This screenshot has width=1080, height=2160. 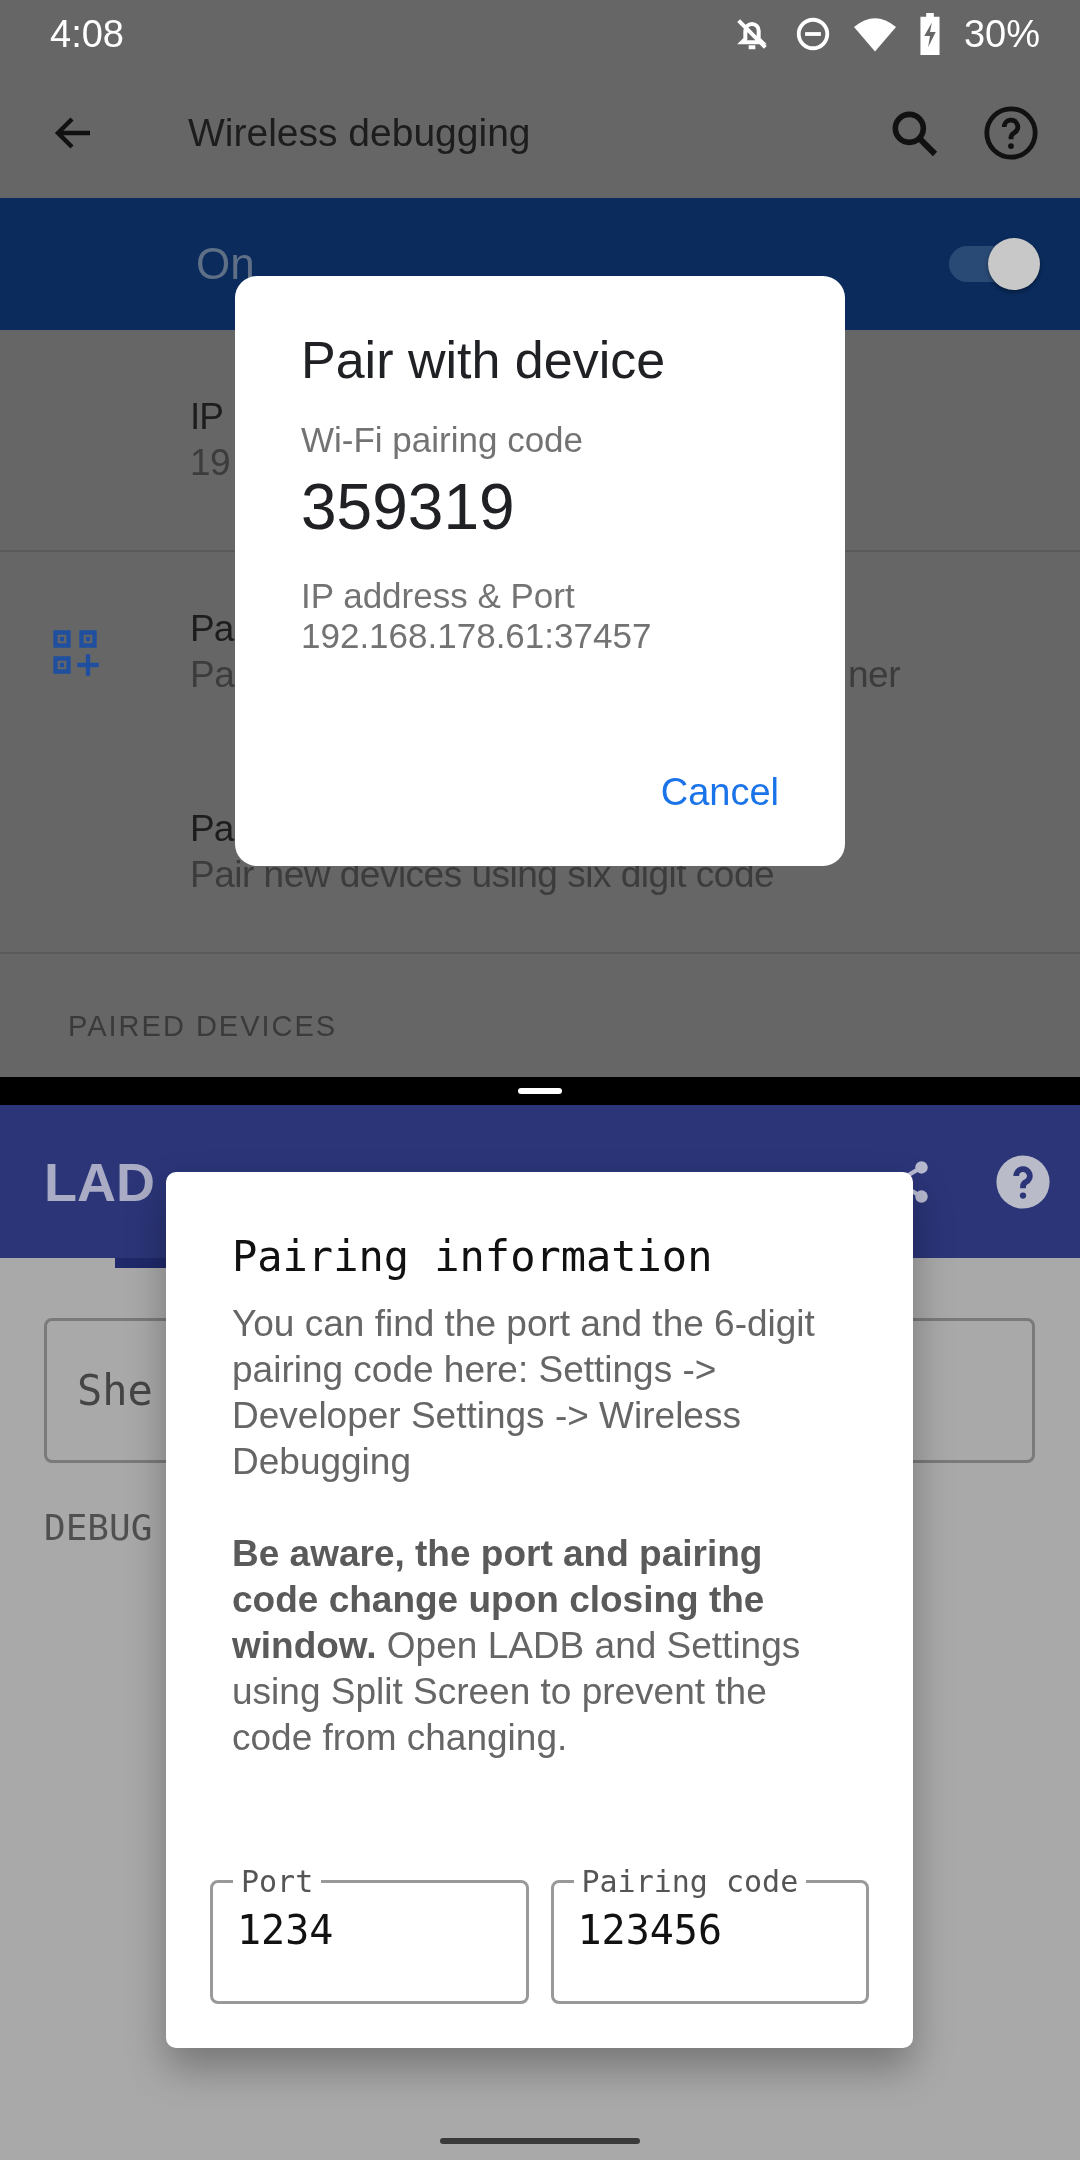 What do you see at coordinates (100, 1181) in the screenshot?
I see `app-title: LAD` at bounding box center [100, 1181].